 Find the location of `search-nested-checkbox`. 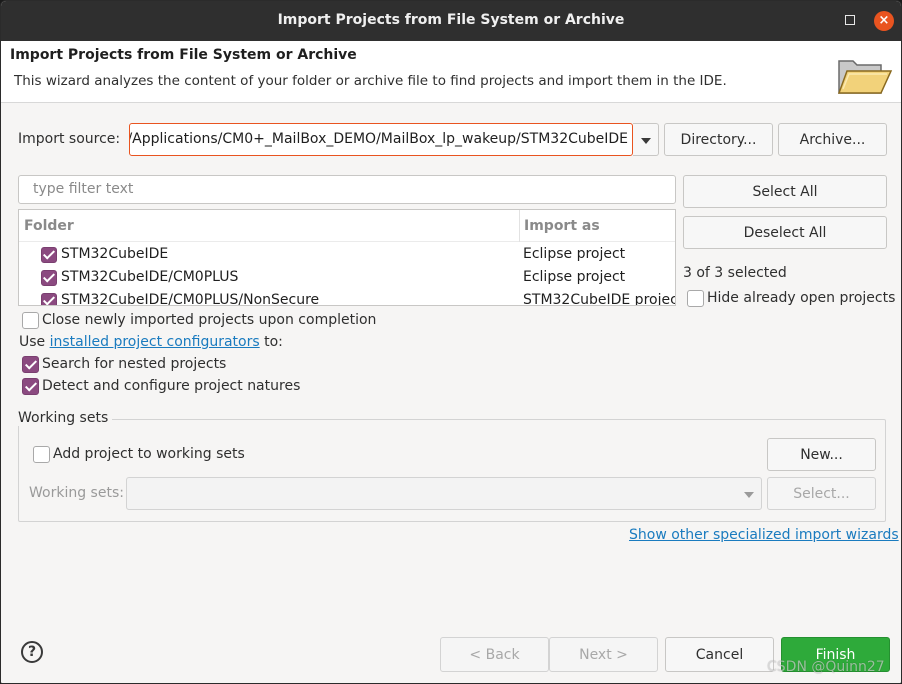

search-nested-checkbox is located at coordinates (30, 364).